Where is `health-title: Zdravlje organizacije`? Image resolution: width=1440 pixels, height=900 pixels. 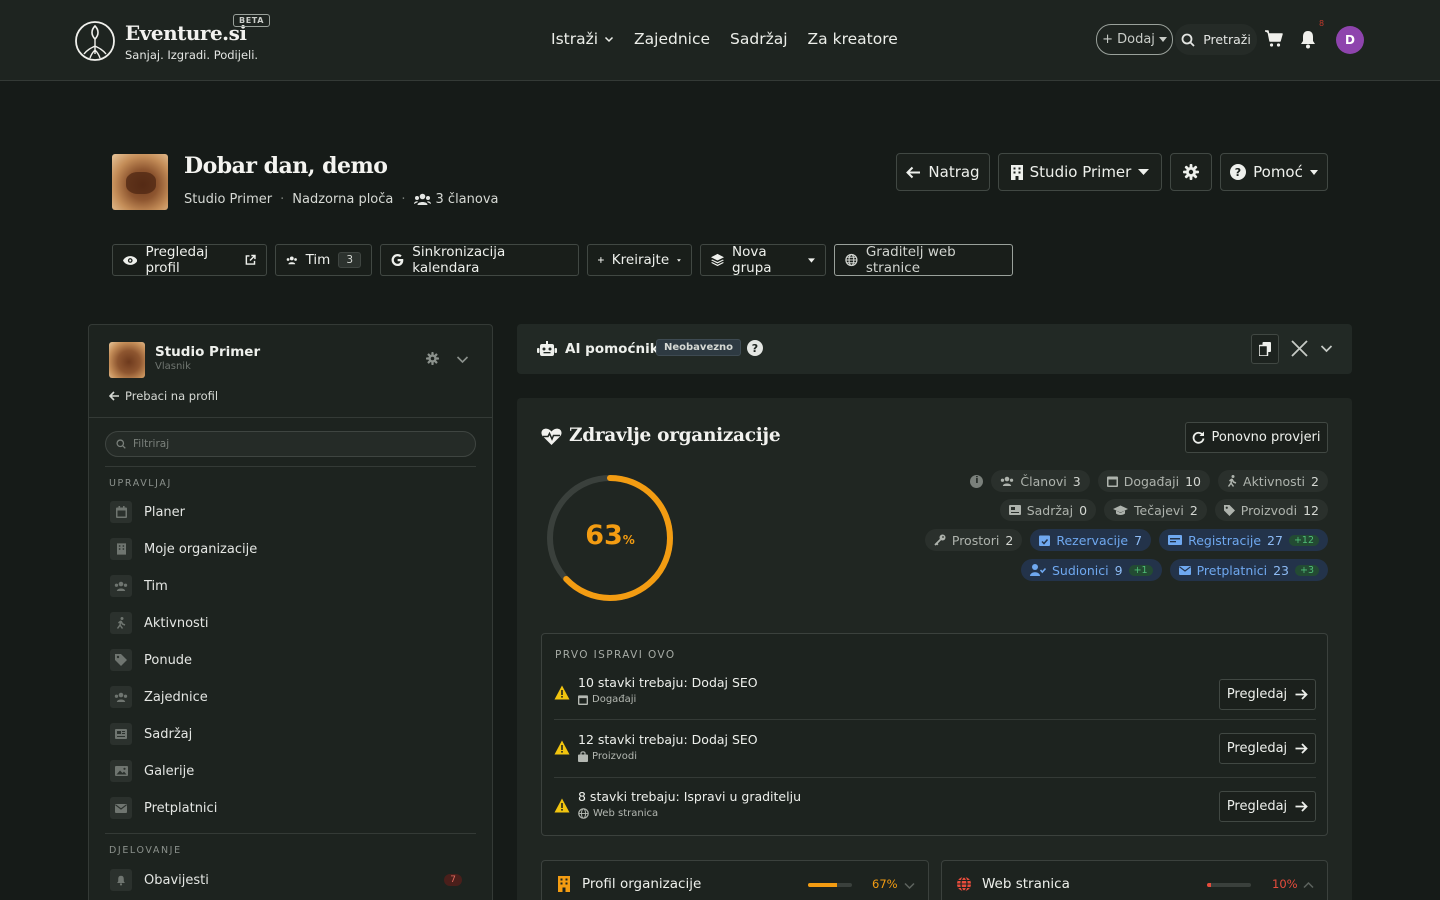
health-title: Zdravlje organizacije is located at coordinates (675, 435).